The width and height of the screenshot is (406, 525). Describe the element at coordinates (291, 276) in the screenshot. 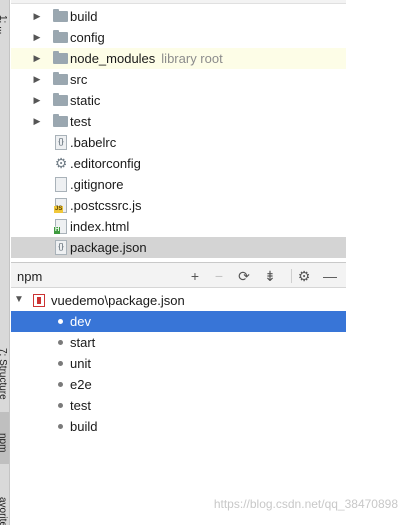

I see `toolbar-divider` at that location.